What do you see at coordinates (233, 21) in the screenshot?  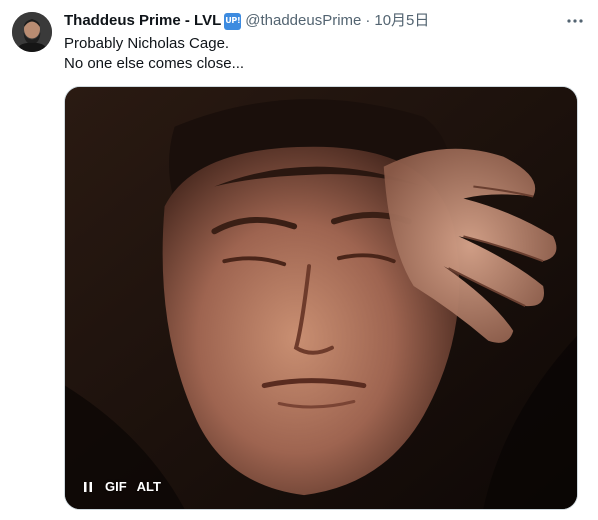 I see `level-up-badge: UP!` at bounding box center [233, 21].